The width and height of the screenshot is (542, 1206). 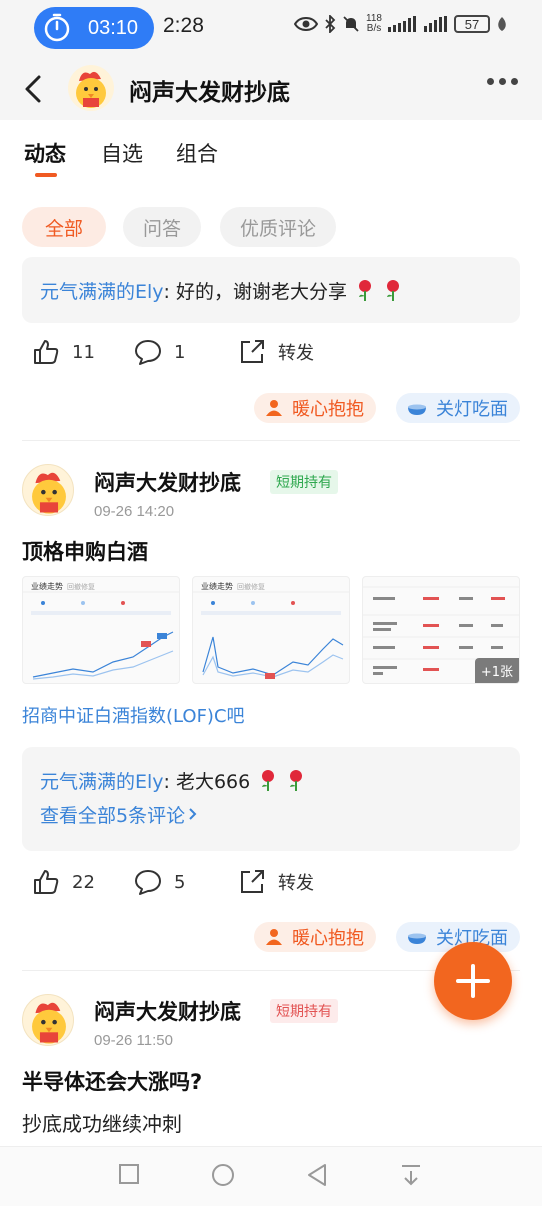 What do you see at coordinates (306, 24) in the screenshot?
I see `eye-icon` at bounding box center [306, 24].